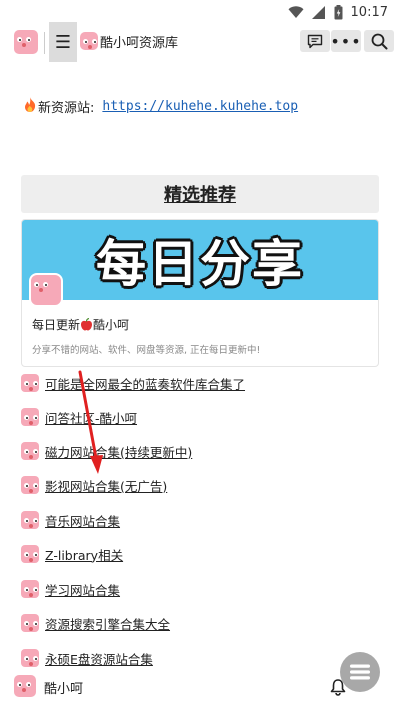  What do you see at coordinates (86, 324) in the screenshot?
I see `apple-icon` at bounding box center [86, 324].